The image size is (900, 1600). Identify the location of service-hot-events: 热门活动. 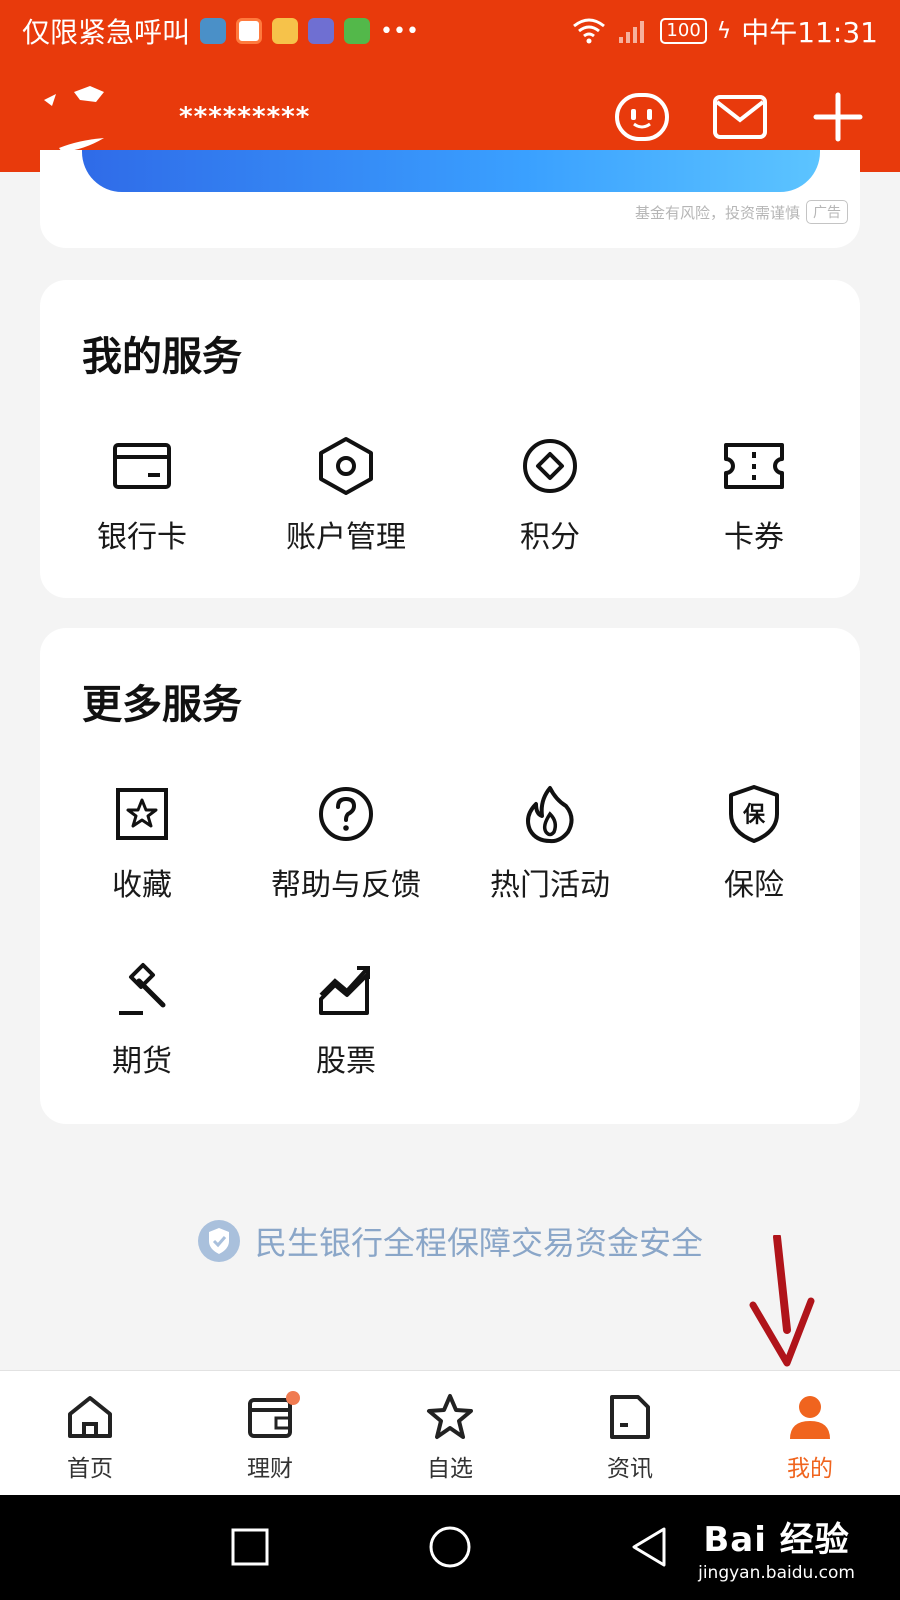
(550, 843).